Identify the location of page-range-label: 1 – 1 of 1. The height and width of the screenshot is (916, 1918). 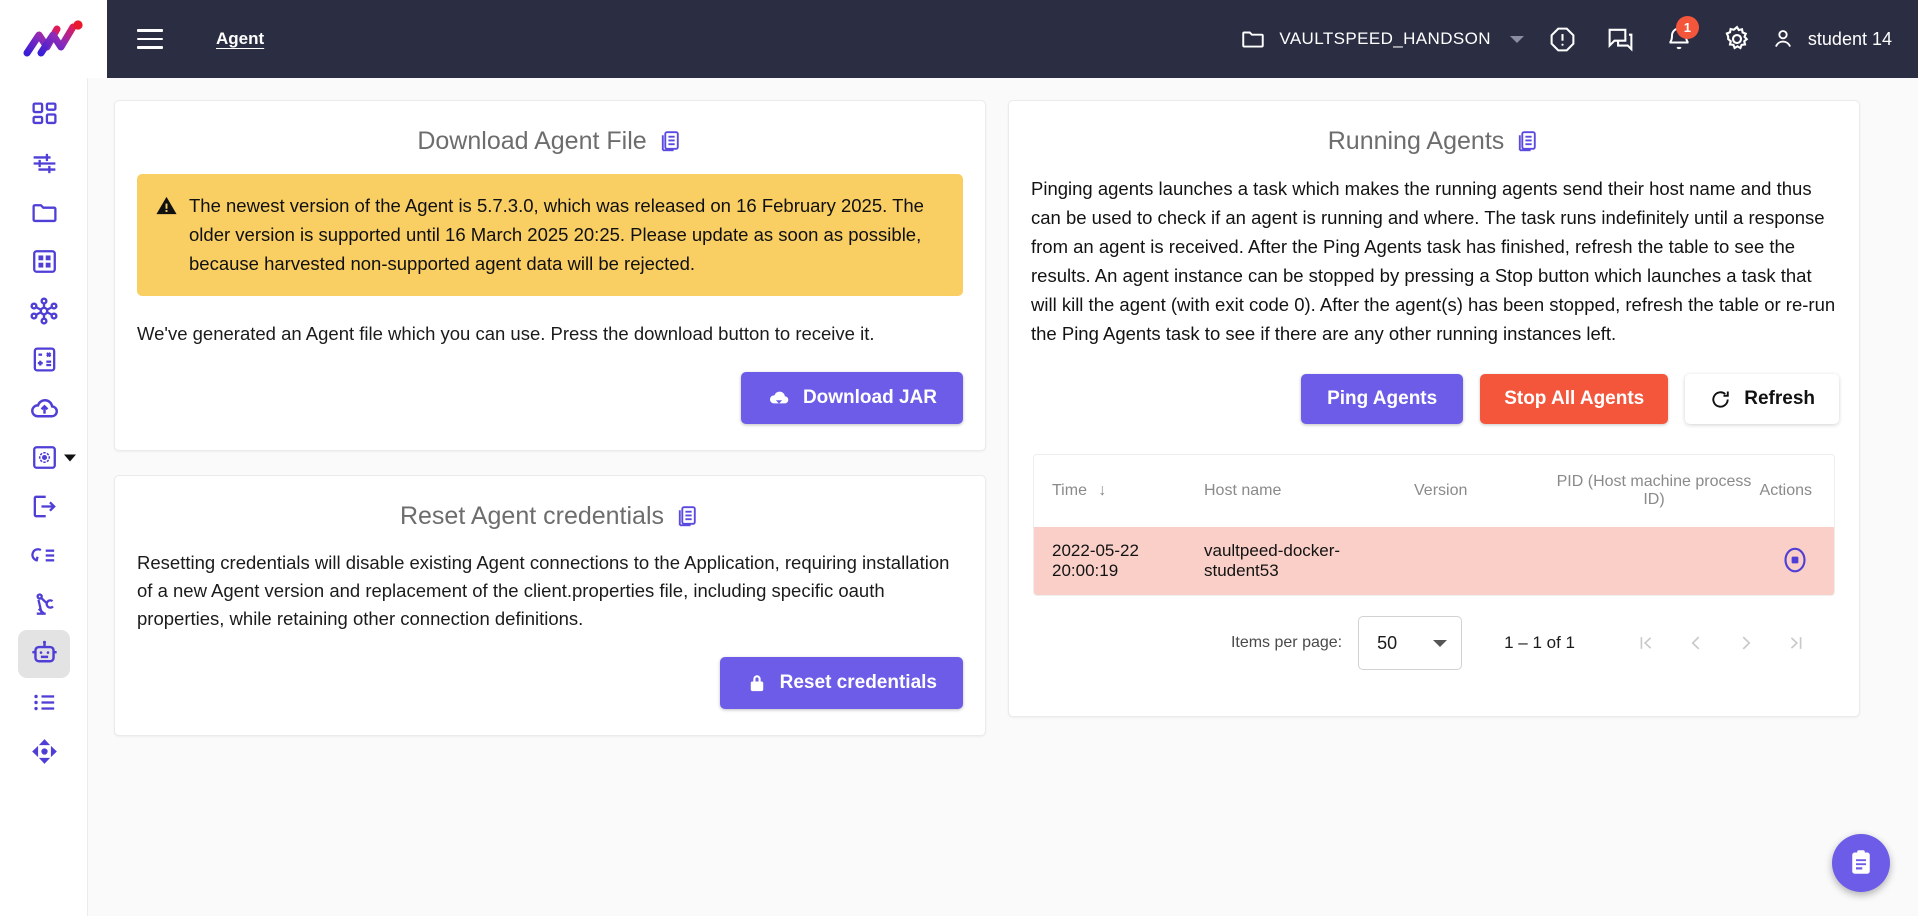
(1539, 642).